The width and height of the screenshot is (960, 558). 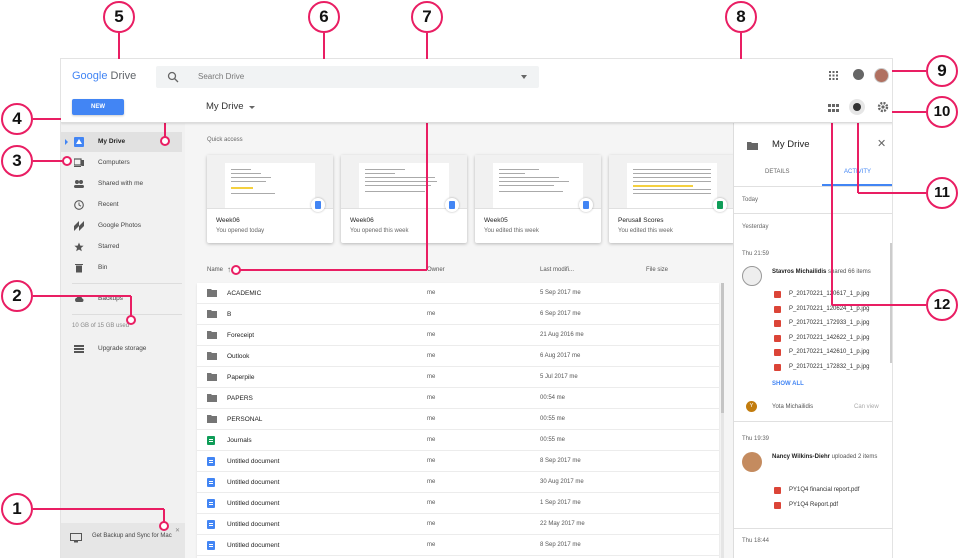 What do you see at coordinates (241, 377) in the screenshot?
I see `file-name: Paperpile` at bounding box center [241, 377].